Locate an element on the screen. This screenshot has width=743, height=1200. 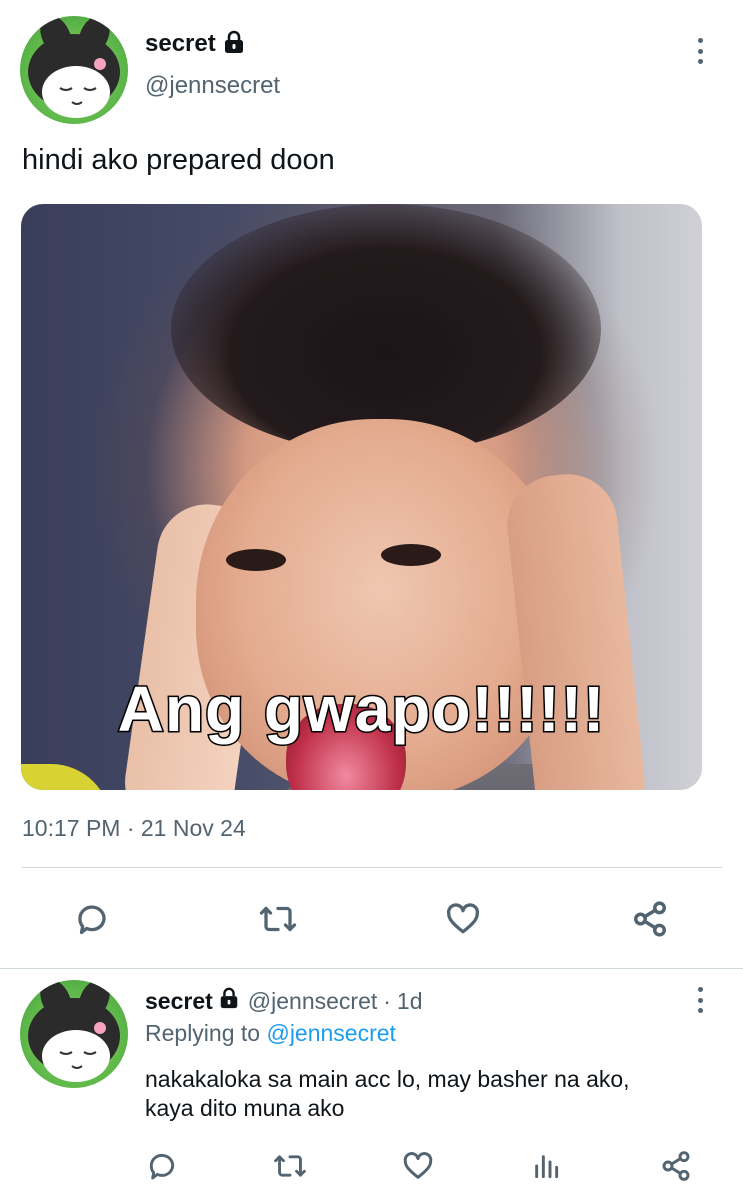
reply-text-line-2: kaya dito muna ako is located at coordinates (245, 1108).